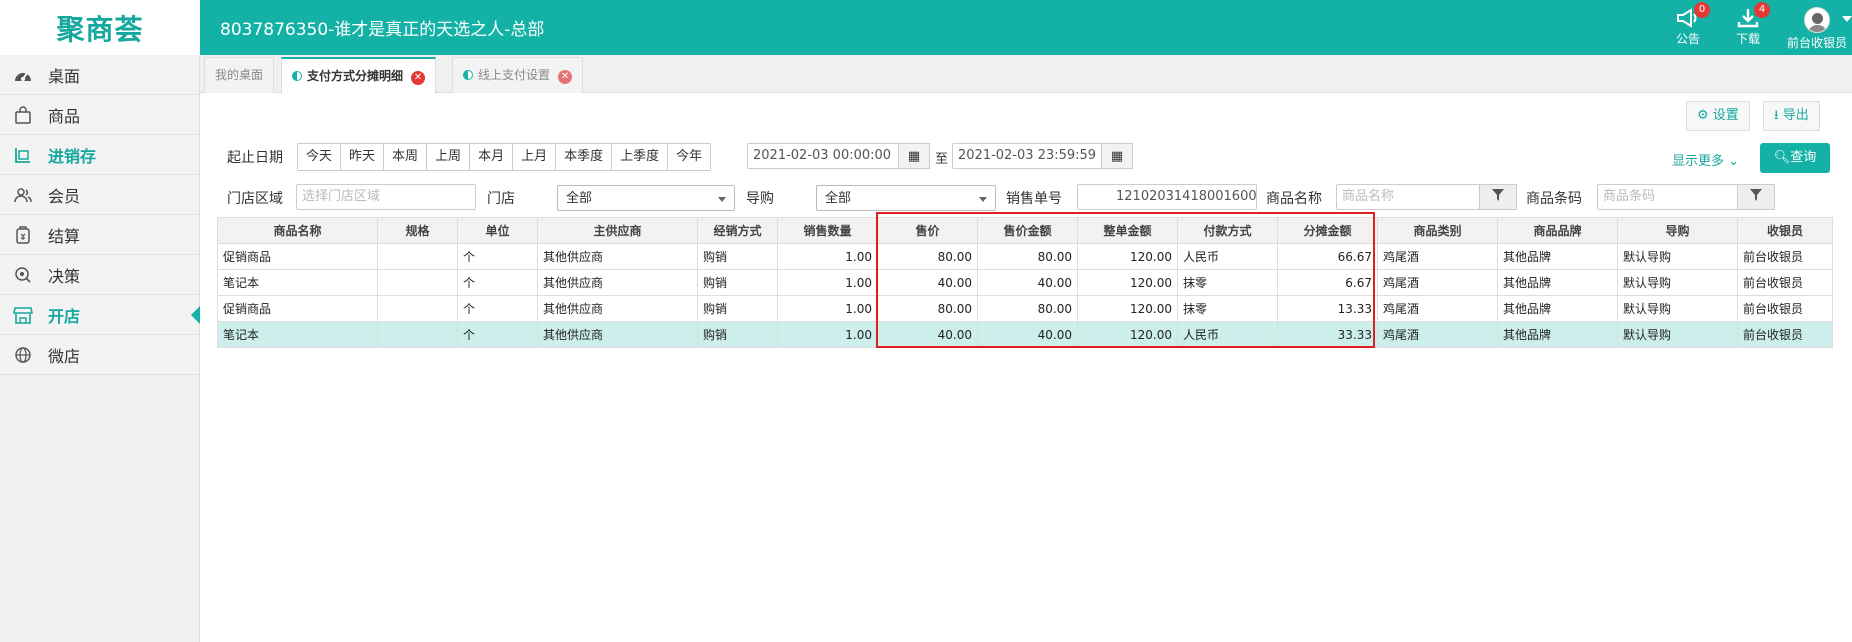  I want to click on store-select: 全部, so click(646, 198).